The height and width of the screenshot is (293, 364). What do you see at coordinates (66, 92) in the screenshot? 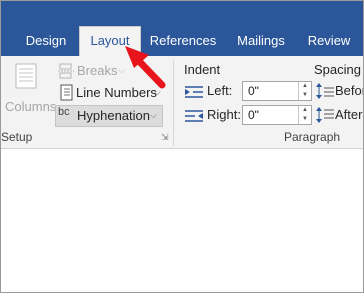
I see `line-numbers-icon` at bounding box center [66, 92].